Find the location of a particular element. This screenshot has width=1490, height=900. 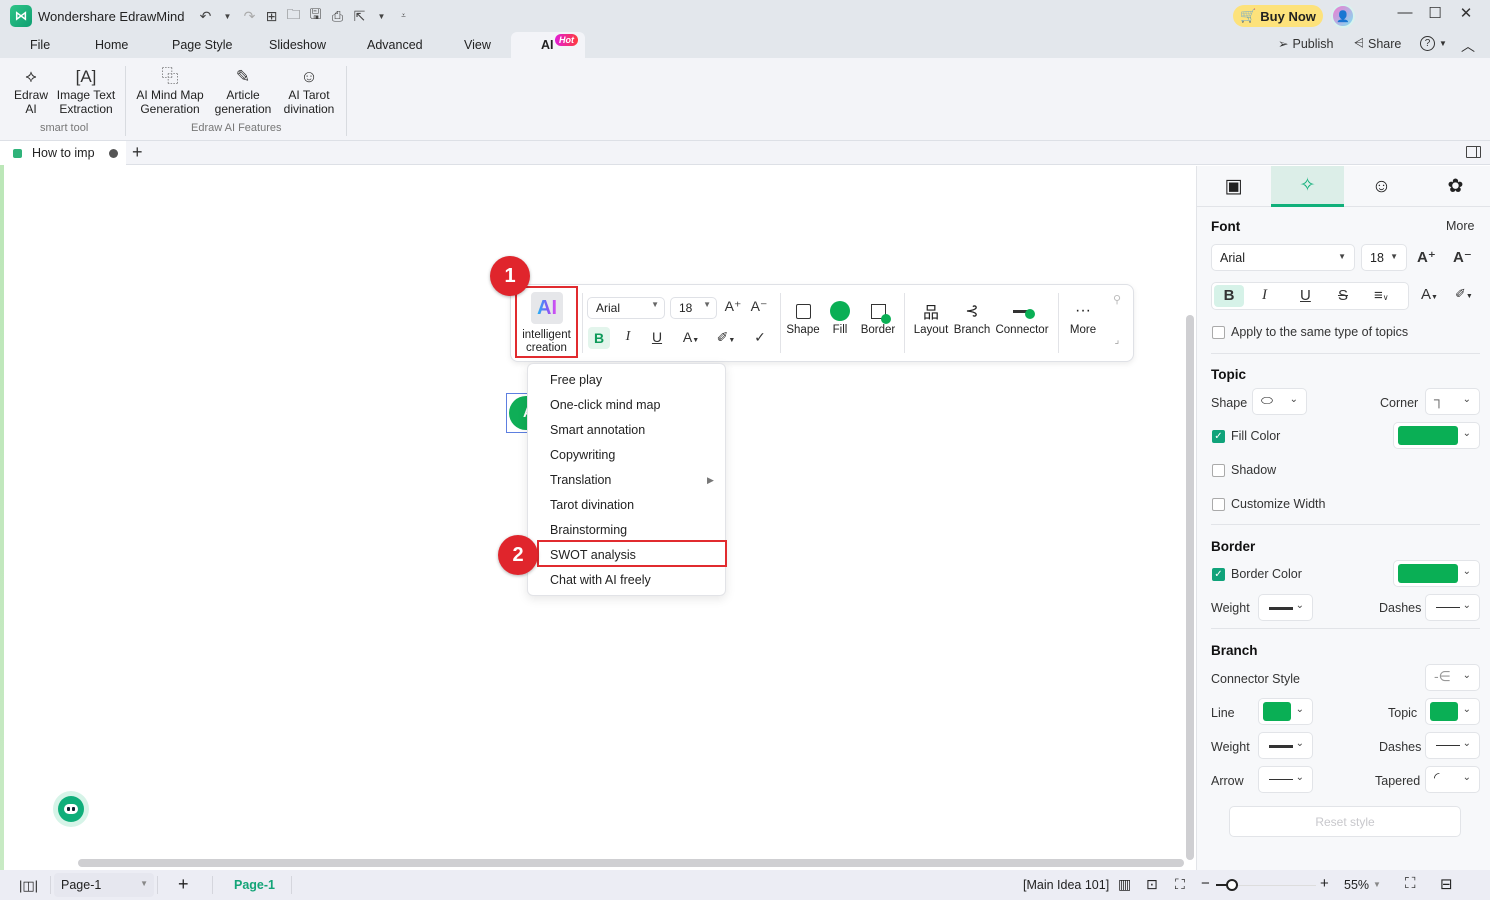

italic-button: I is located at coordinates (628, 337).